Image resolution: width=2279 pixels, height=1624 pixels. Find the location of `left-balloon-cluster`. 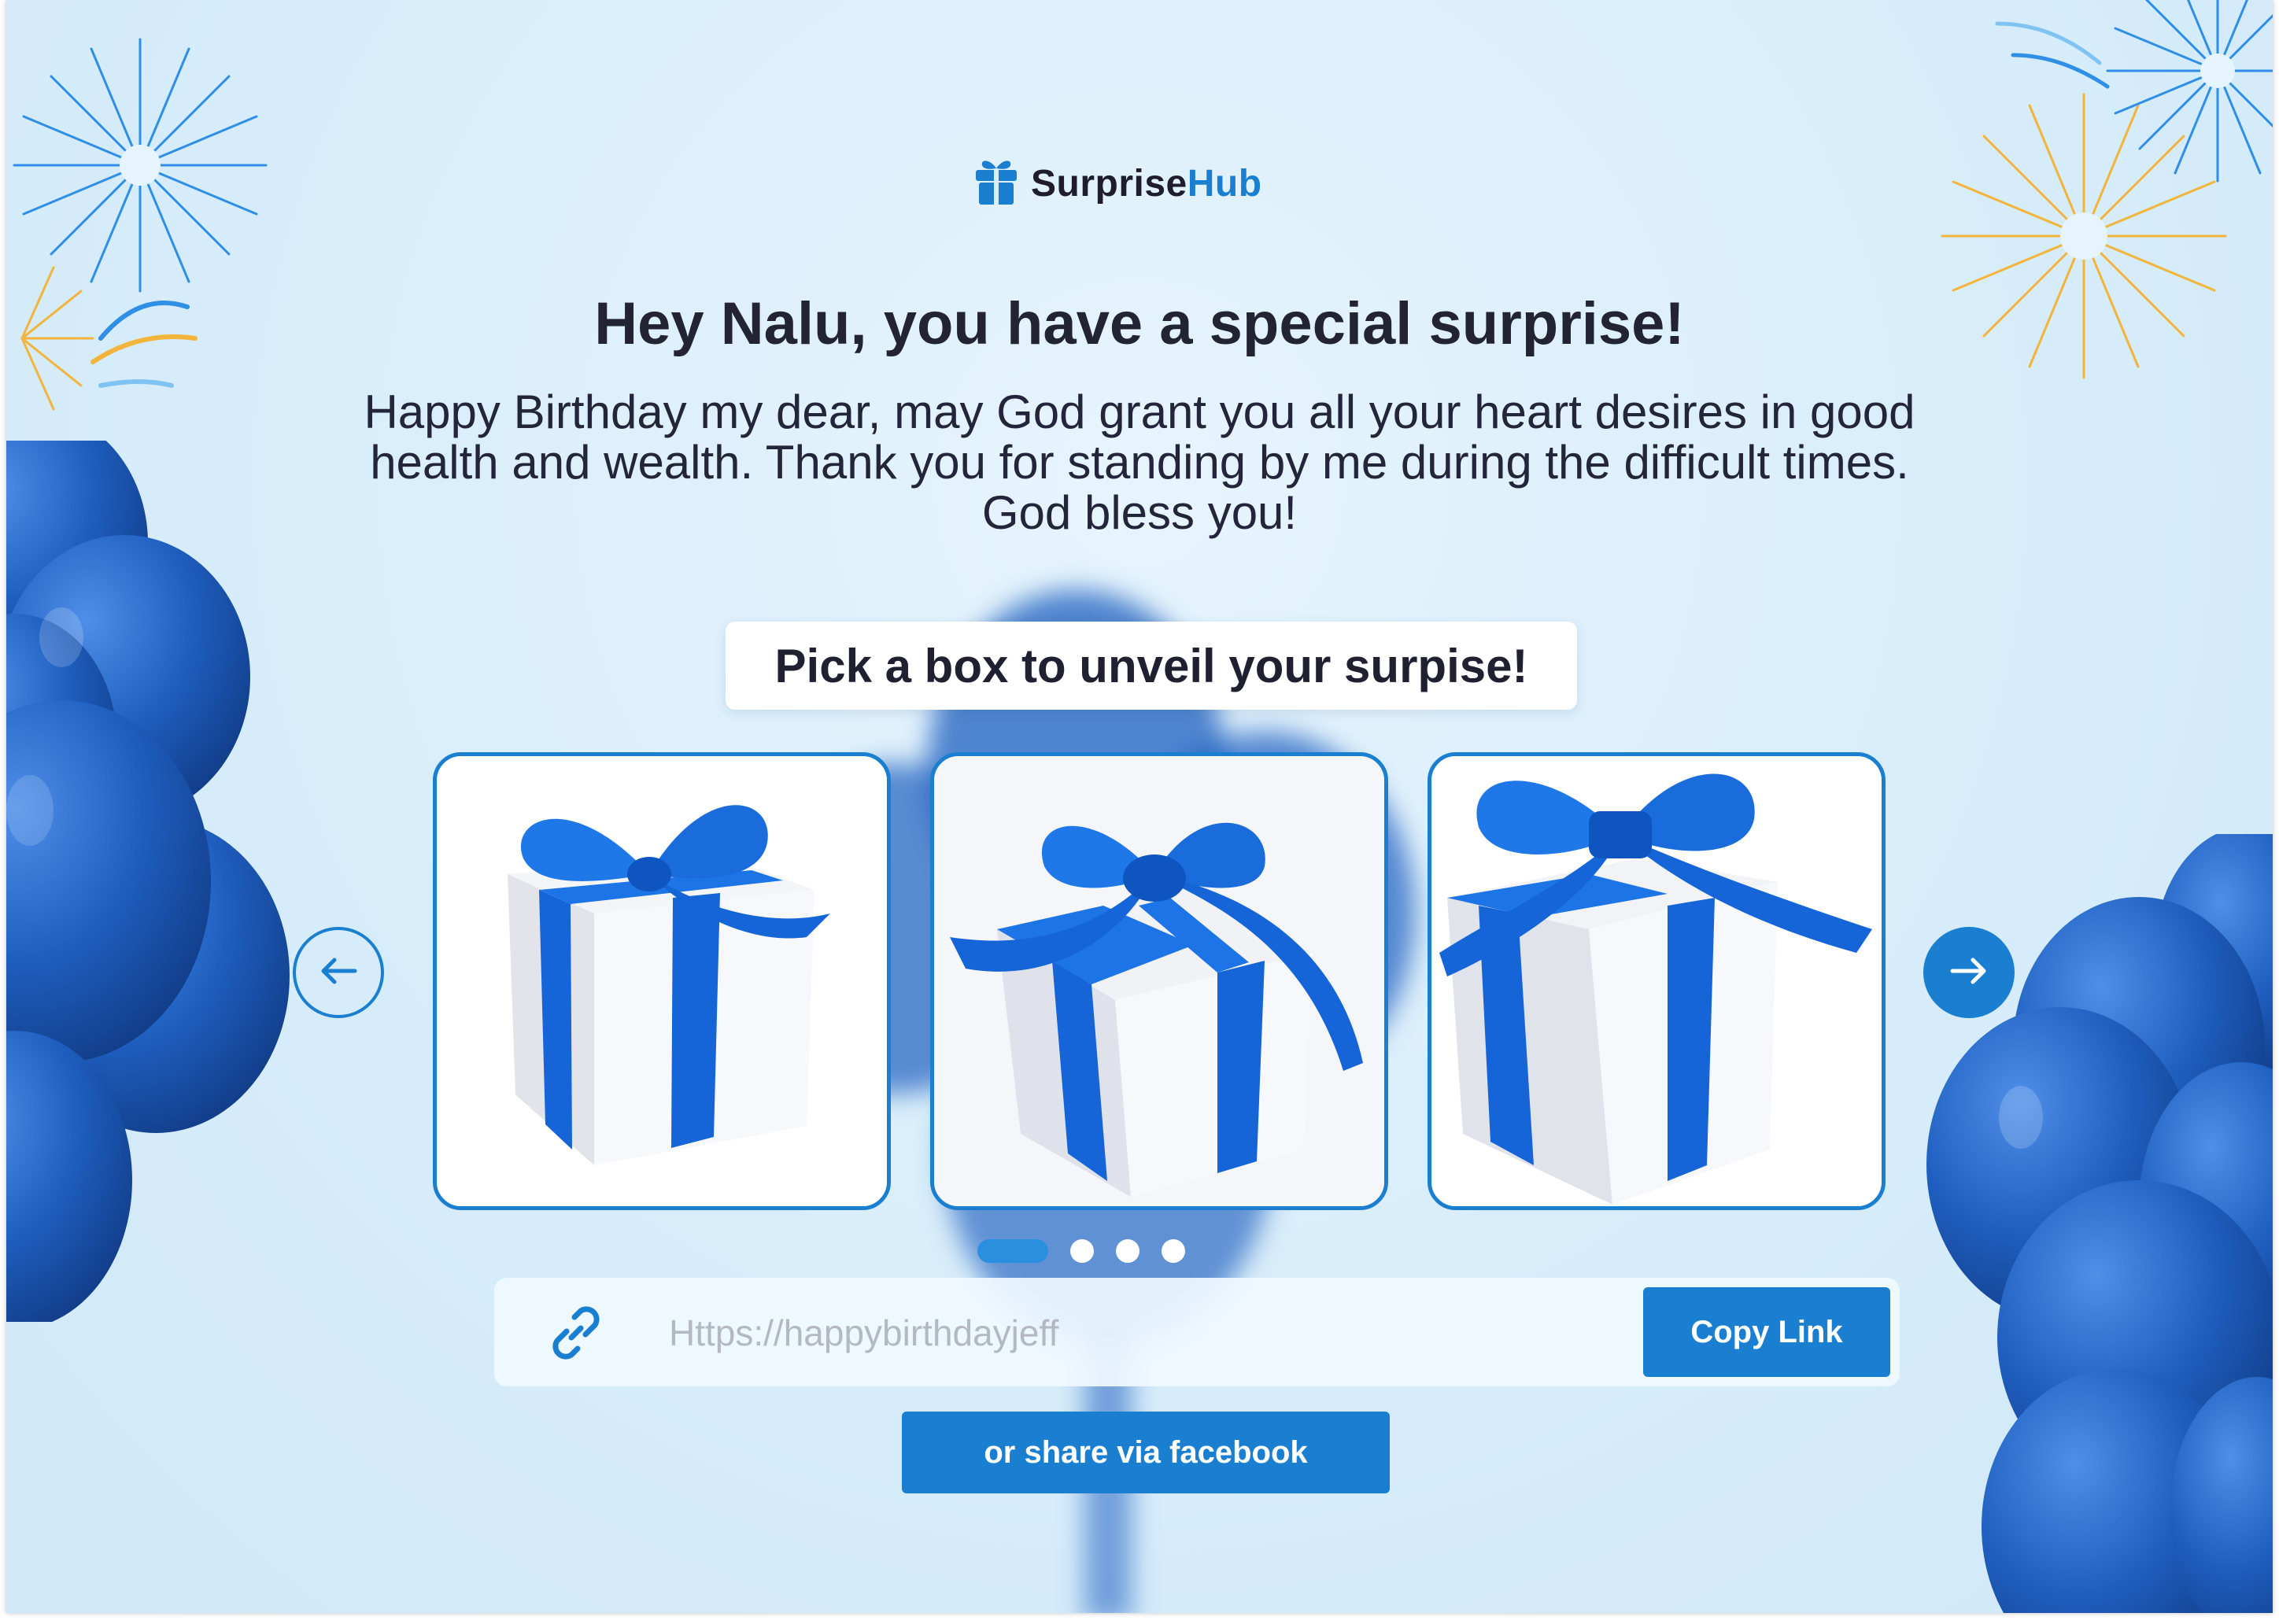

left-balloon-cluster is located at coordinates (148, 881).